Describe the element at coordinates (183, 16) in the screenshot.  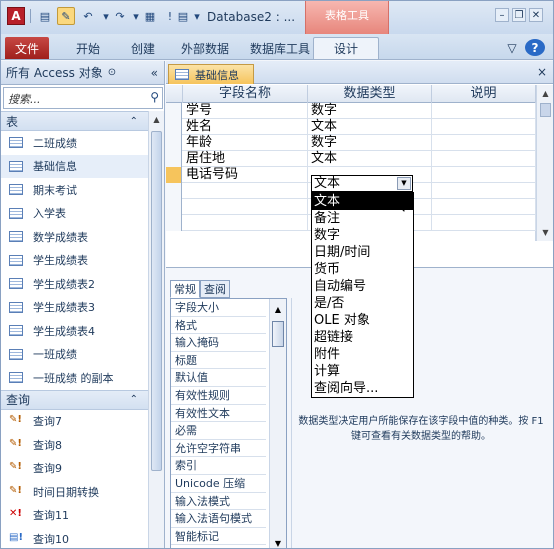
I see `table-icon: ▤` at that location.